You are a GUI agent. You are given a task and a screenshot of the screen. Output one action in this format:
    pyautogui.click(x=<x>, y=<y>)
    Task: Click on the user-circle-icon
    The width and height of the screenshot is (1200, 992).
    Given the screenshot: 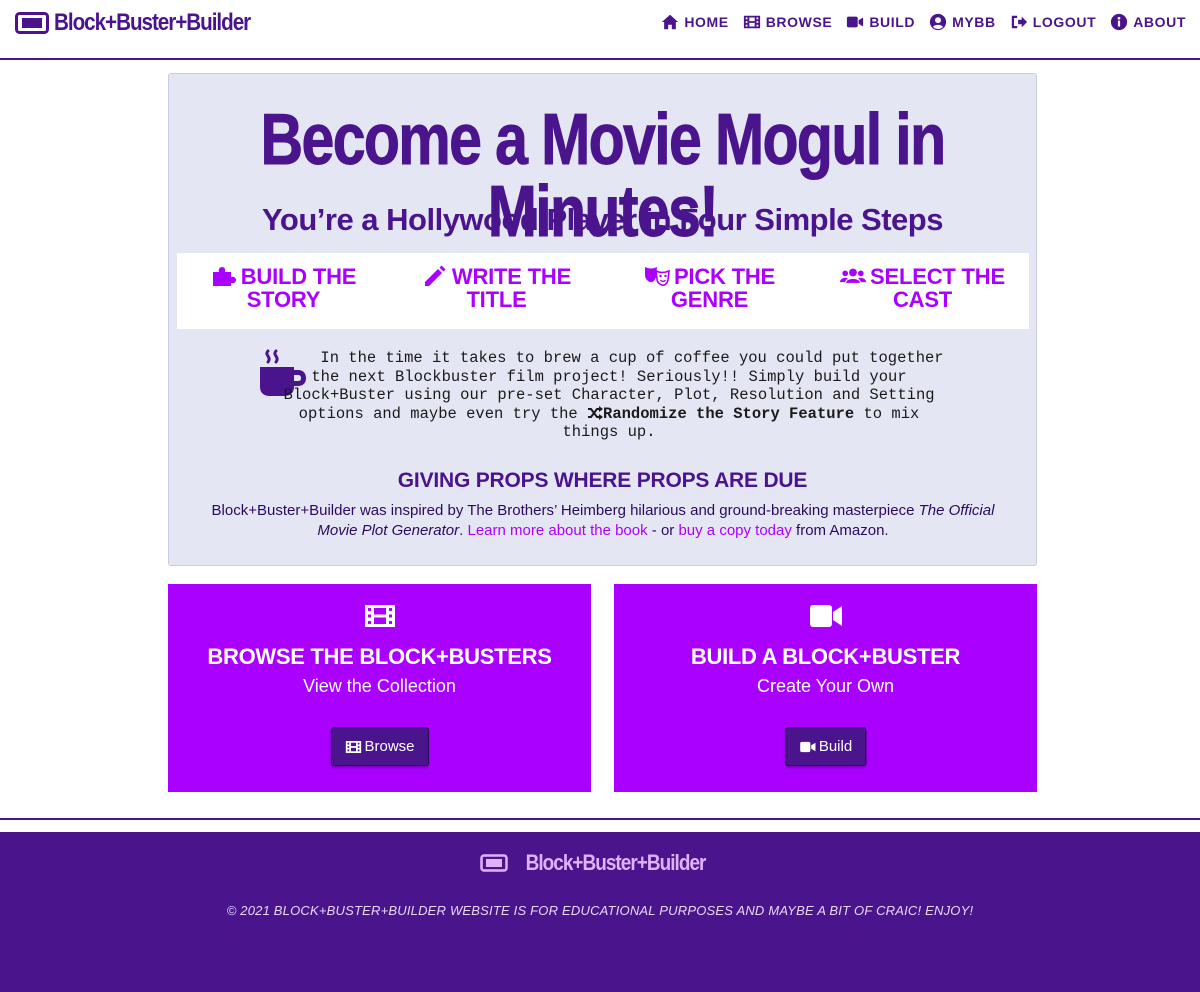 What is the action you would take?
    pyautogui.click(x=938, y=22)
    